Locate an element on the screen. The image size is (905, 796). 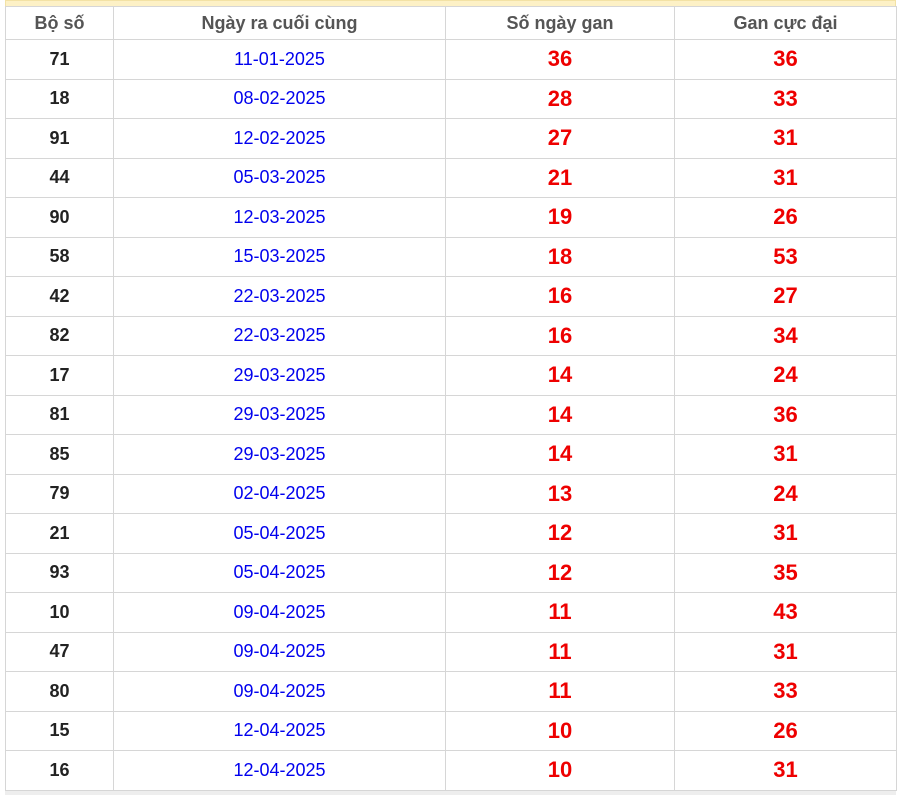
table-row: 80 09-04-2025 11 33 is located at coordinates (451, 691).